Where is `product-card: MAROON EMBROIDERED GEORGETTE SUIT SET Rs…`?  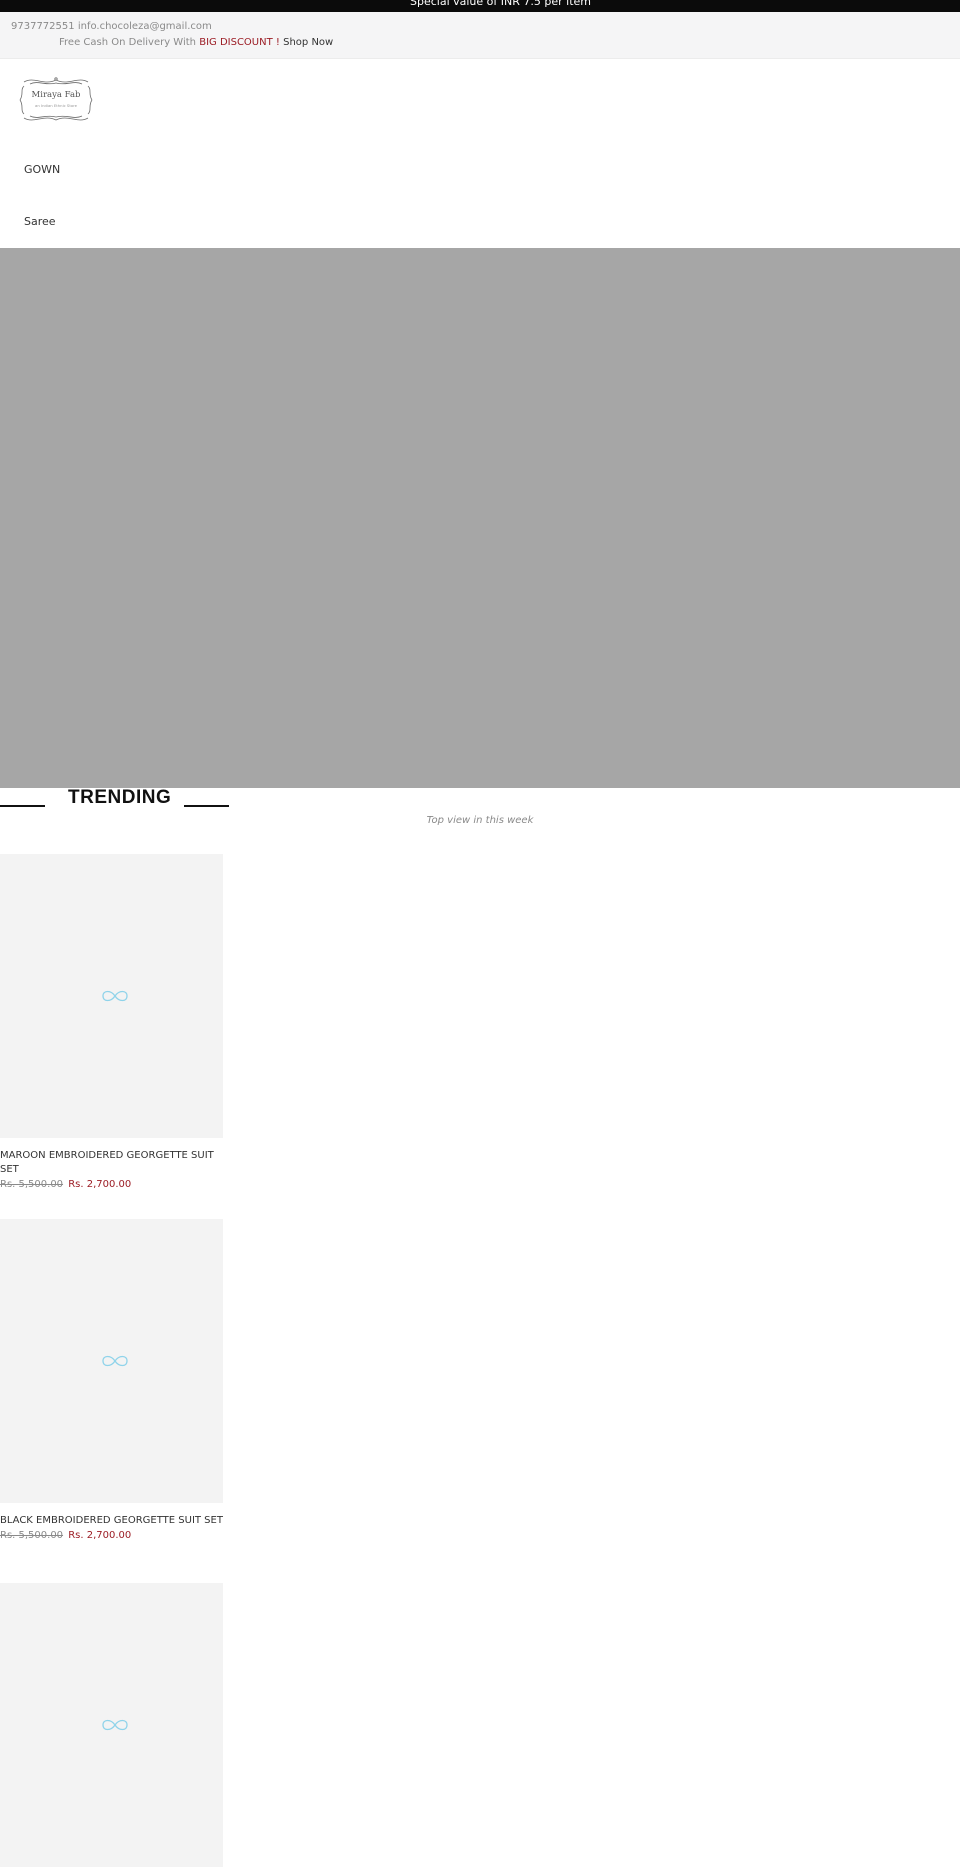 product-card: MAROON EMBROIDERED GEORGETTE SUIT SET Rs… is located at coordinates (111, 1022).